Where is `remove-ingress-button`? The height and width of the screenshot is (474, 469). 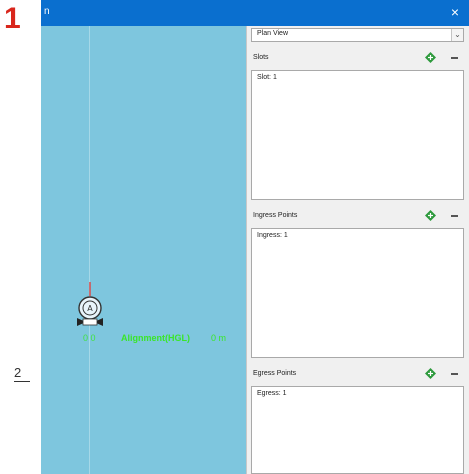
remove-ingress-button is located at coordinates (454, 215).